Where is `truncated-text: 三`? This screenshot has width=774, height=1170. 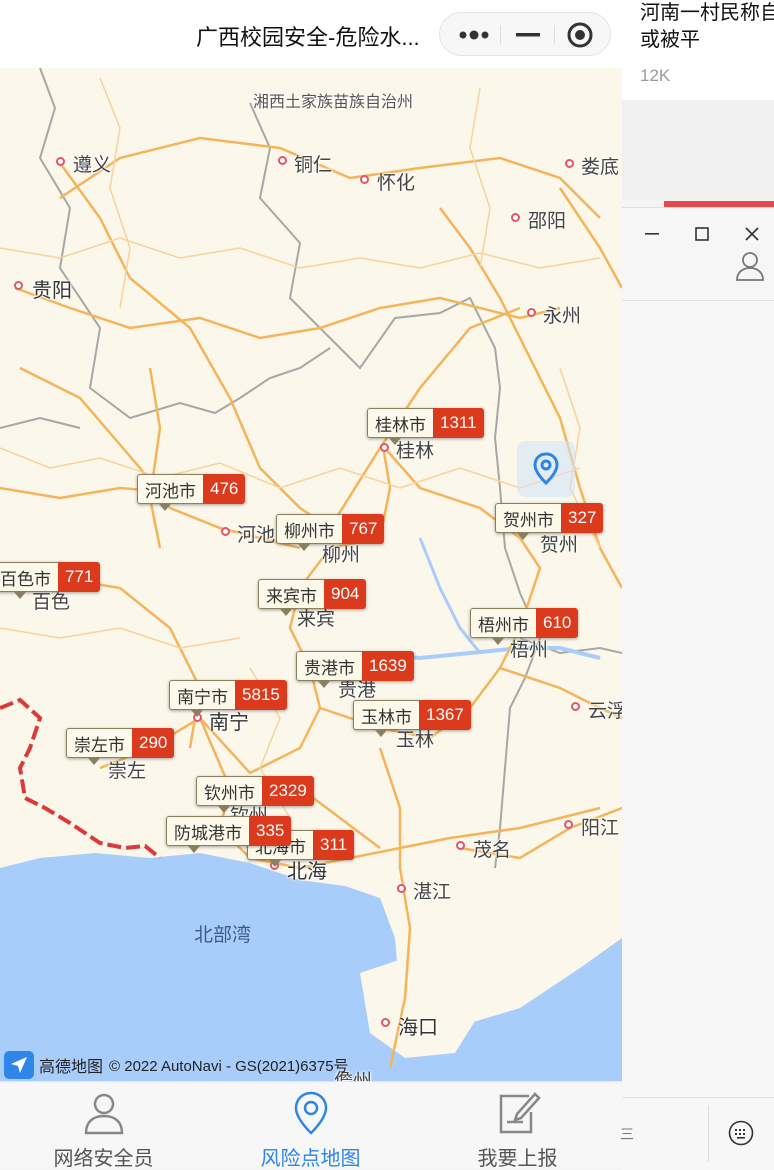
truncated-text: 三 is located at coordinates (627, 1134).